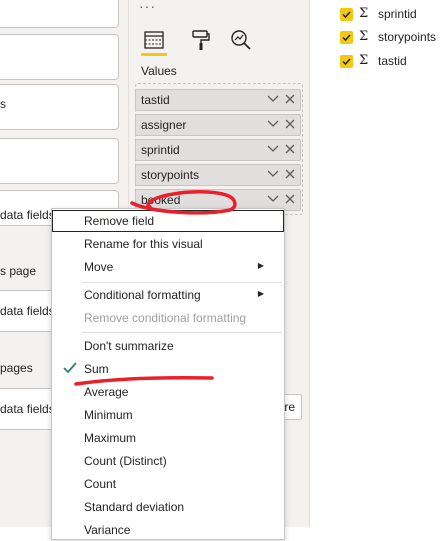 The width and height of the screenshot is (444, 541). What do you see at coordinates (96, 369) in the screenshot?
I see `menu-item-label: Sum` at bounding box center [96, 369].